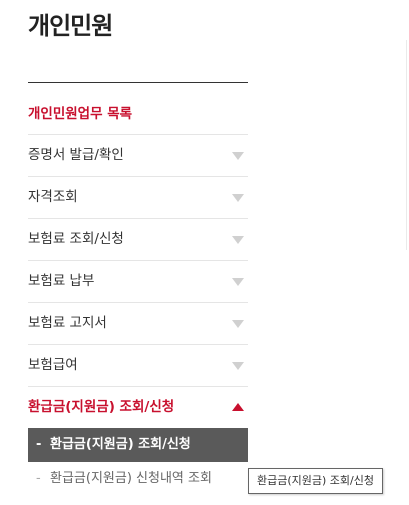 The height and width of the screenshot is (505, 409). I want to click on menu-item-label: 보험료 고지서, so click(67, 323).